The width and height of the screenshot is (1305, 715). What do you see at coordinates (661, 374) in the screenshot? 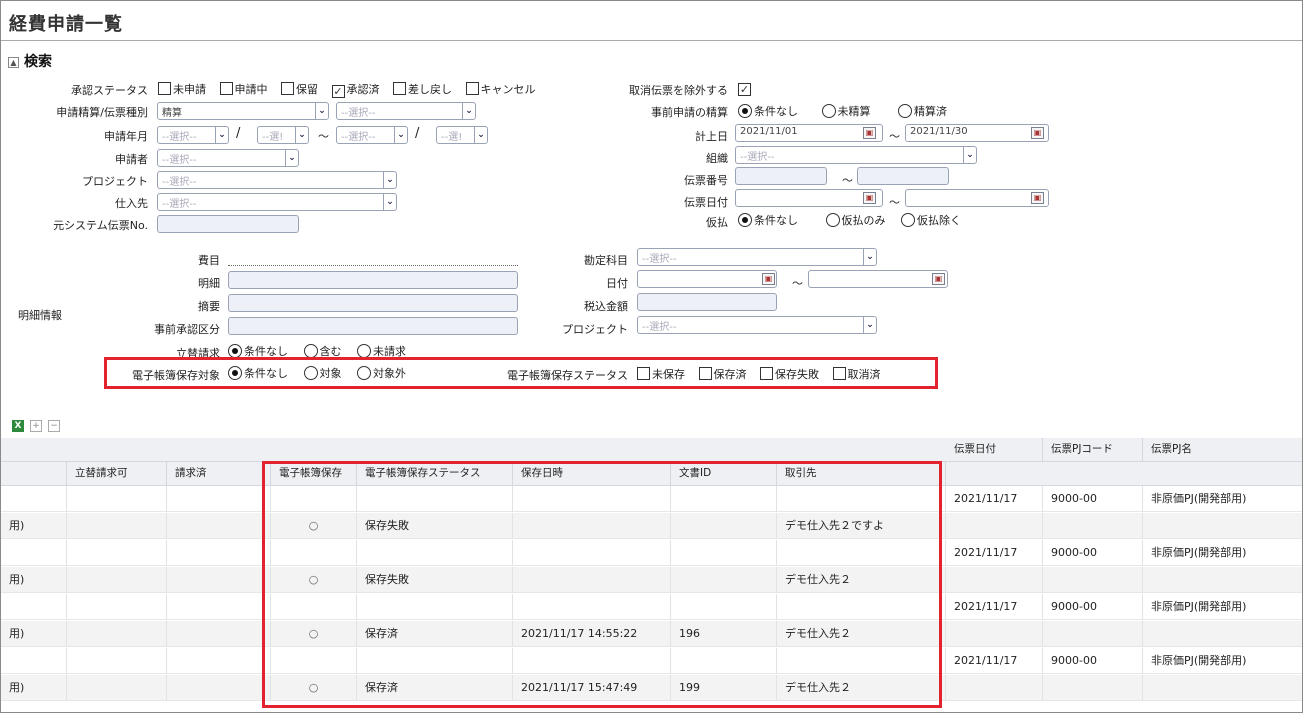
I see `ebook-status-opt-0: 未保存` at bounding box center [661, 374].